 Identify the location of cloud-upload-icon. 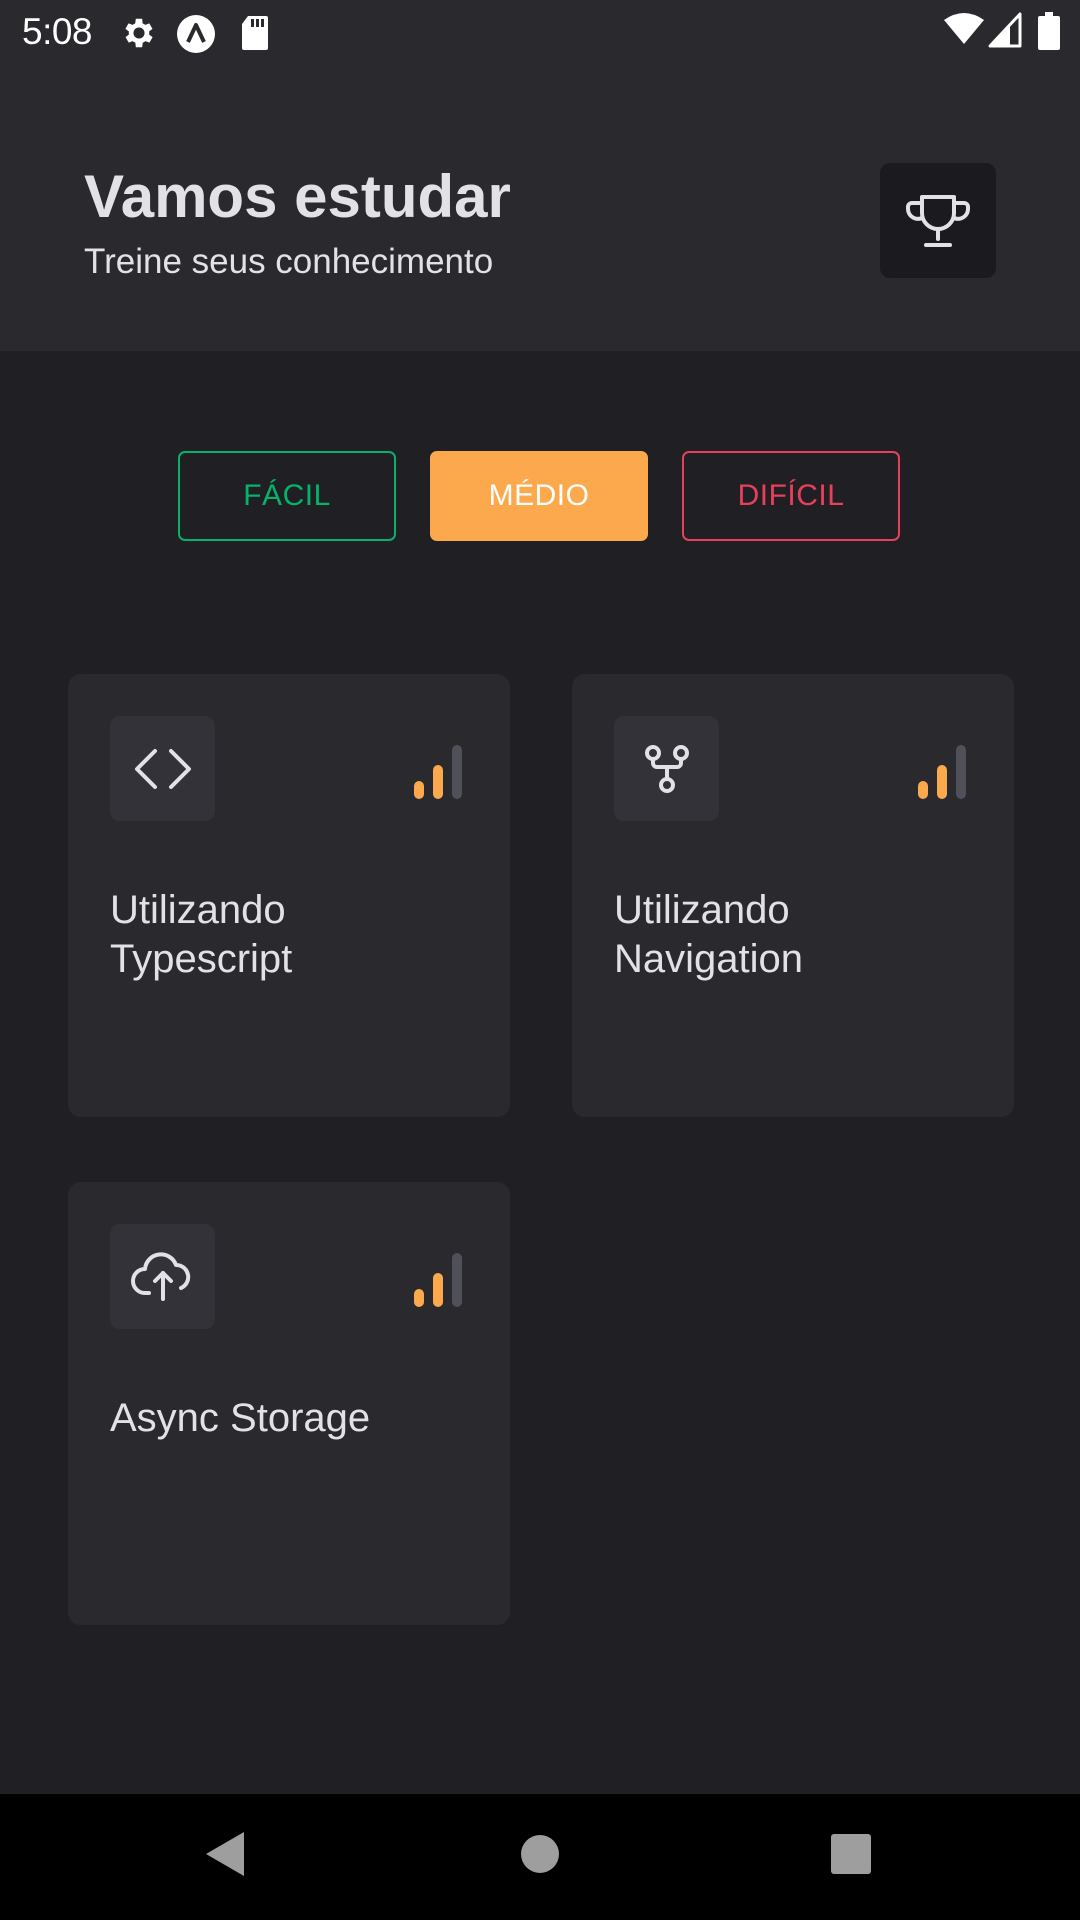
(160, 1276).